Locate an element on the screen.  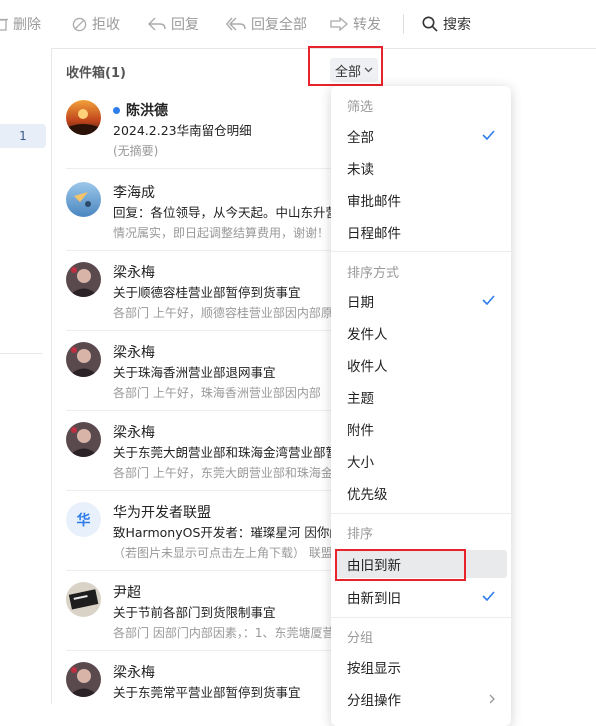
mail-sender: 李海成 is located at coordinates (134, 192).